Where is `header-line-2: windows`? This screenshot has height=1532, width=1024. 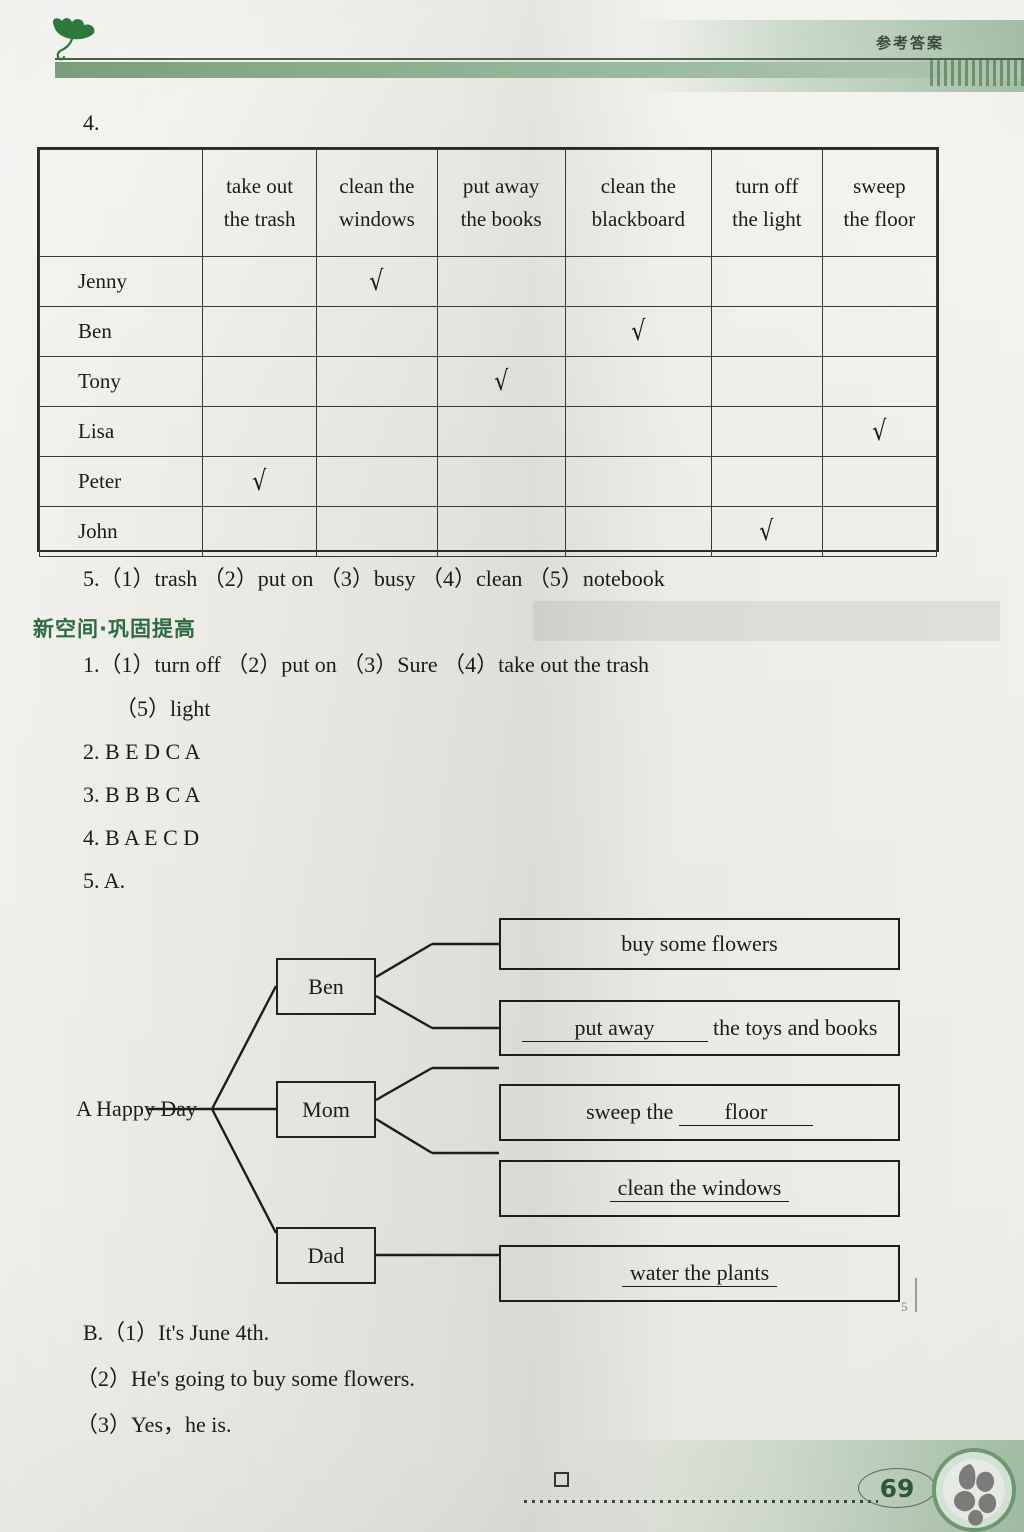
header-line-2: windows is located at coordinates (376, 219).